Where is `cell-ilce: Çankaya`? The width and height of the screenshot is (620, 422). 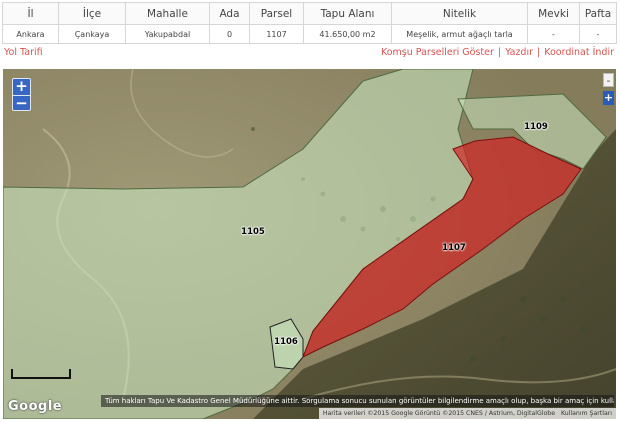 cell-ilce: Çankaya is located at coordinates (92, 34).